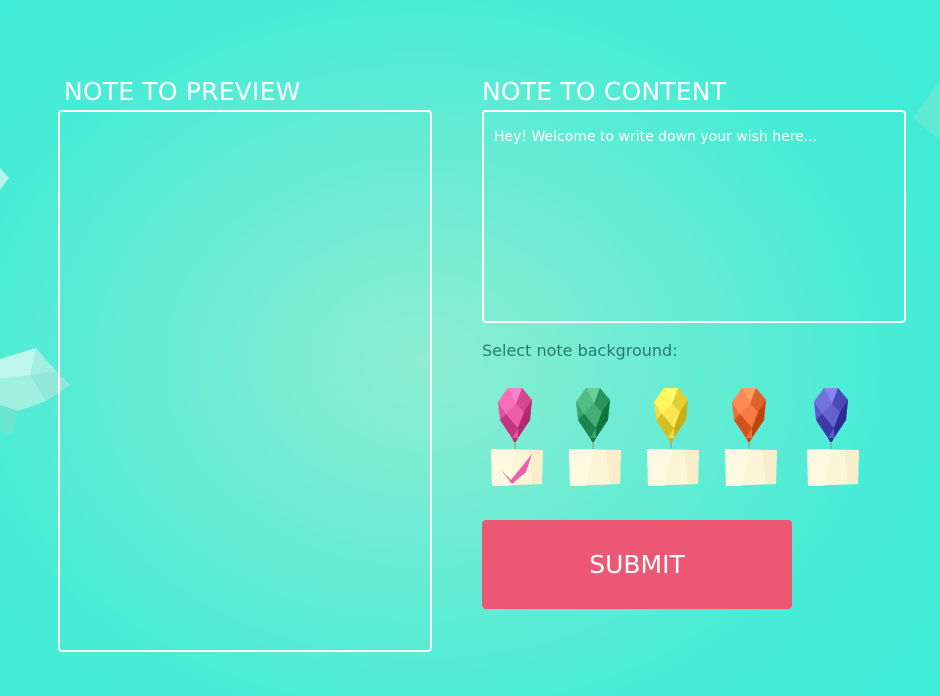 The image size is (940, 696). Describe the element at coordinates (926, 110) in the screenshot. I see `polygon-decoration-right` at that location.